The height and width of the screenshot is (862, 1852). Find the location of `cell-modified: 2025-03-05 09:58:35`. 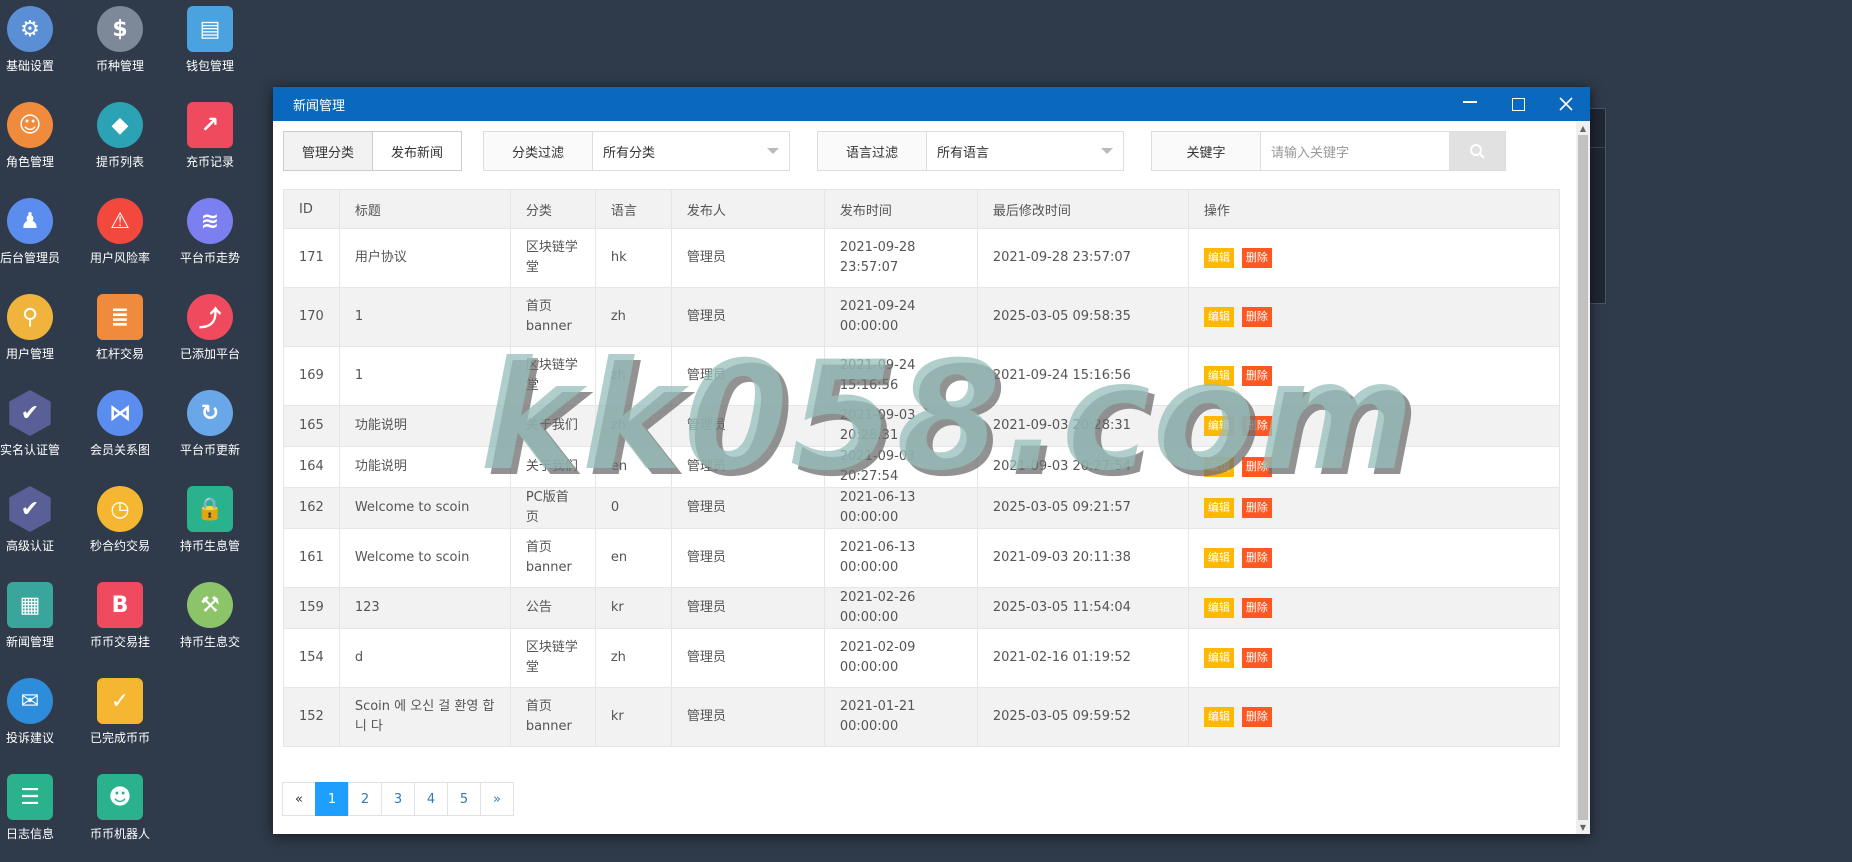

cell-modified: 2025-03-05 09:58:35 is located at coordinates (1082, 317).